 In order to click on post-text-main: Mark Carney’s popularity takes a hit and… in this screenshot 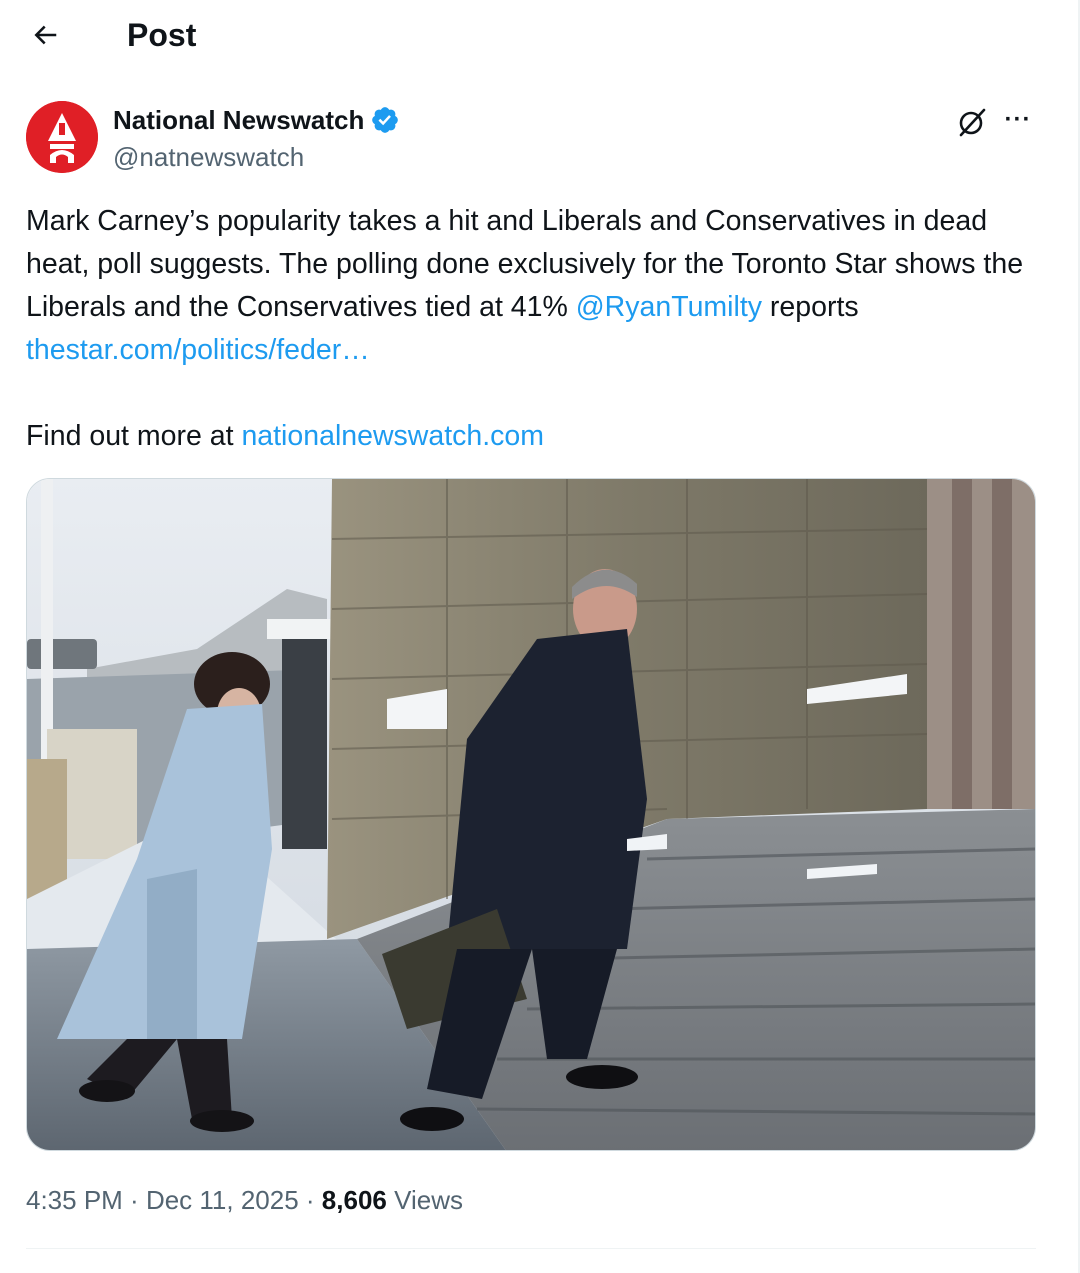, I will do `click(525, 264)`.